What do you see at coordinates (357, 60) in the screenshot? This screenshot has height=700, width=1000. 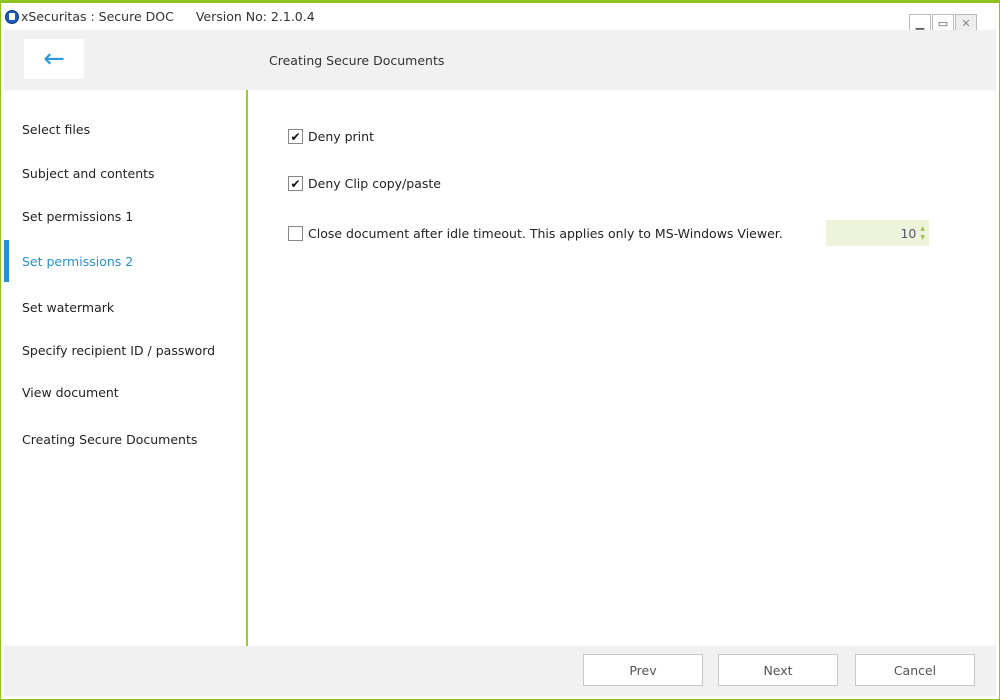 I see `page-title: Creating Secure Documents` at bounding box center [357, 60].